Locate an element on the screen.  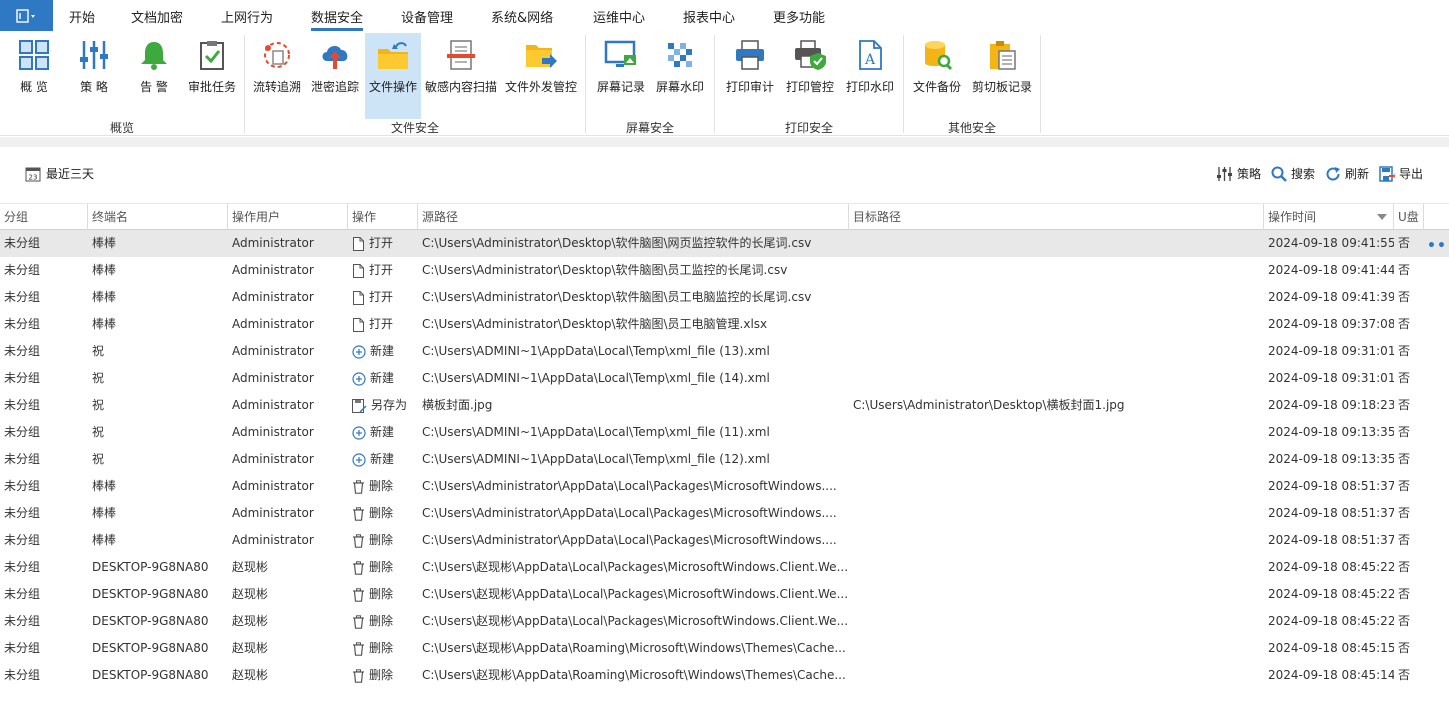
ribbon-file-send-control: 文件外发管控 is located at coordinates (541, 76).